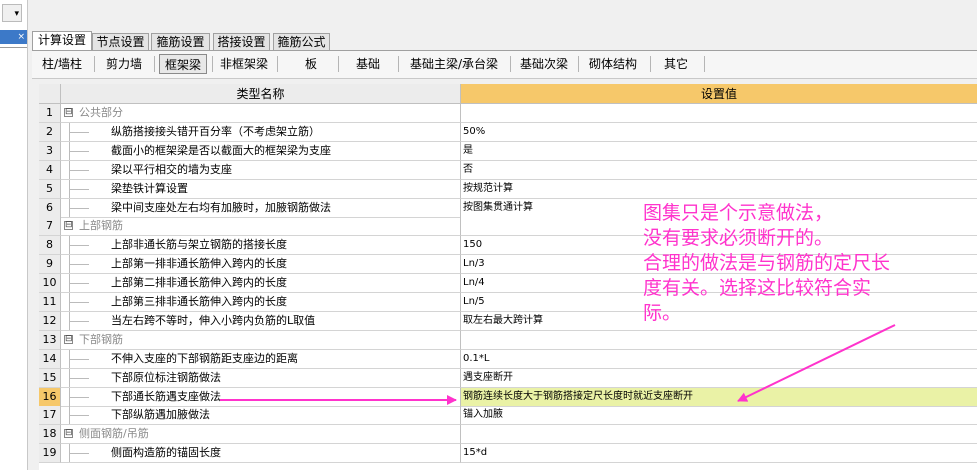 The image size is (977, 470). I want to click on arrow-from-note, so click(816, 363).